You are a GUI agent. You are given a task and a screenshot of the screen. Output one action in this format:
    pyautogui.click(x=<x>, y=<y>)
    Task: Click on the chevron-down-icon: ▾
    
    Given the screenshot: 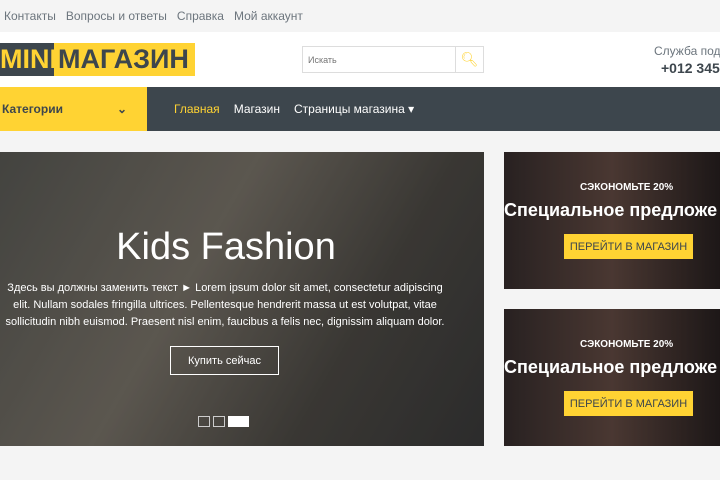 What is the action you would take?
    pyautogui.click(x=411, y=109)
    